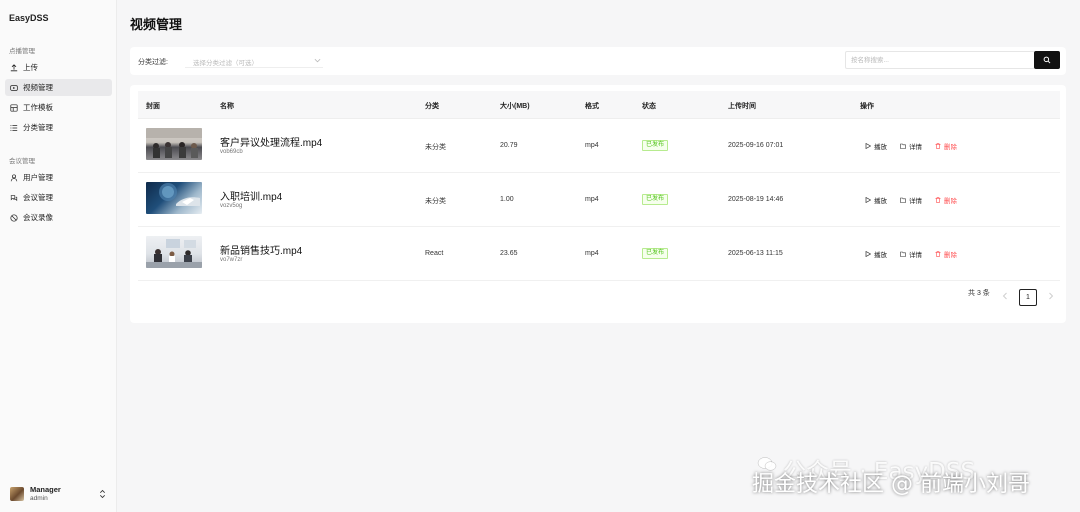 The image size is (1080, 512). Describe the element at coordinates (979, 293) in the screenshot. I see `pagination-total: 共 3 条` at that location.